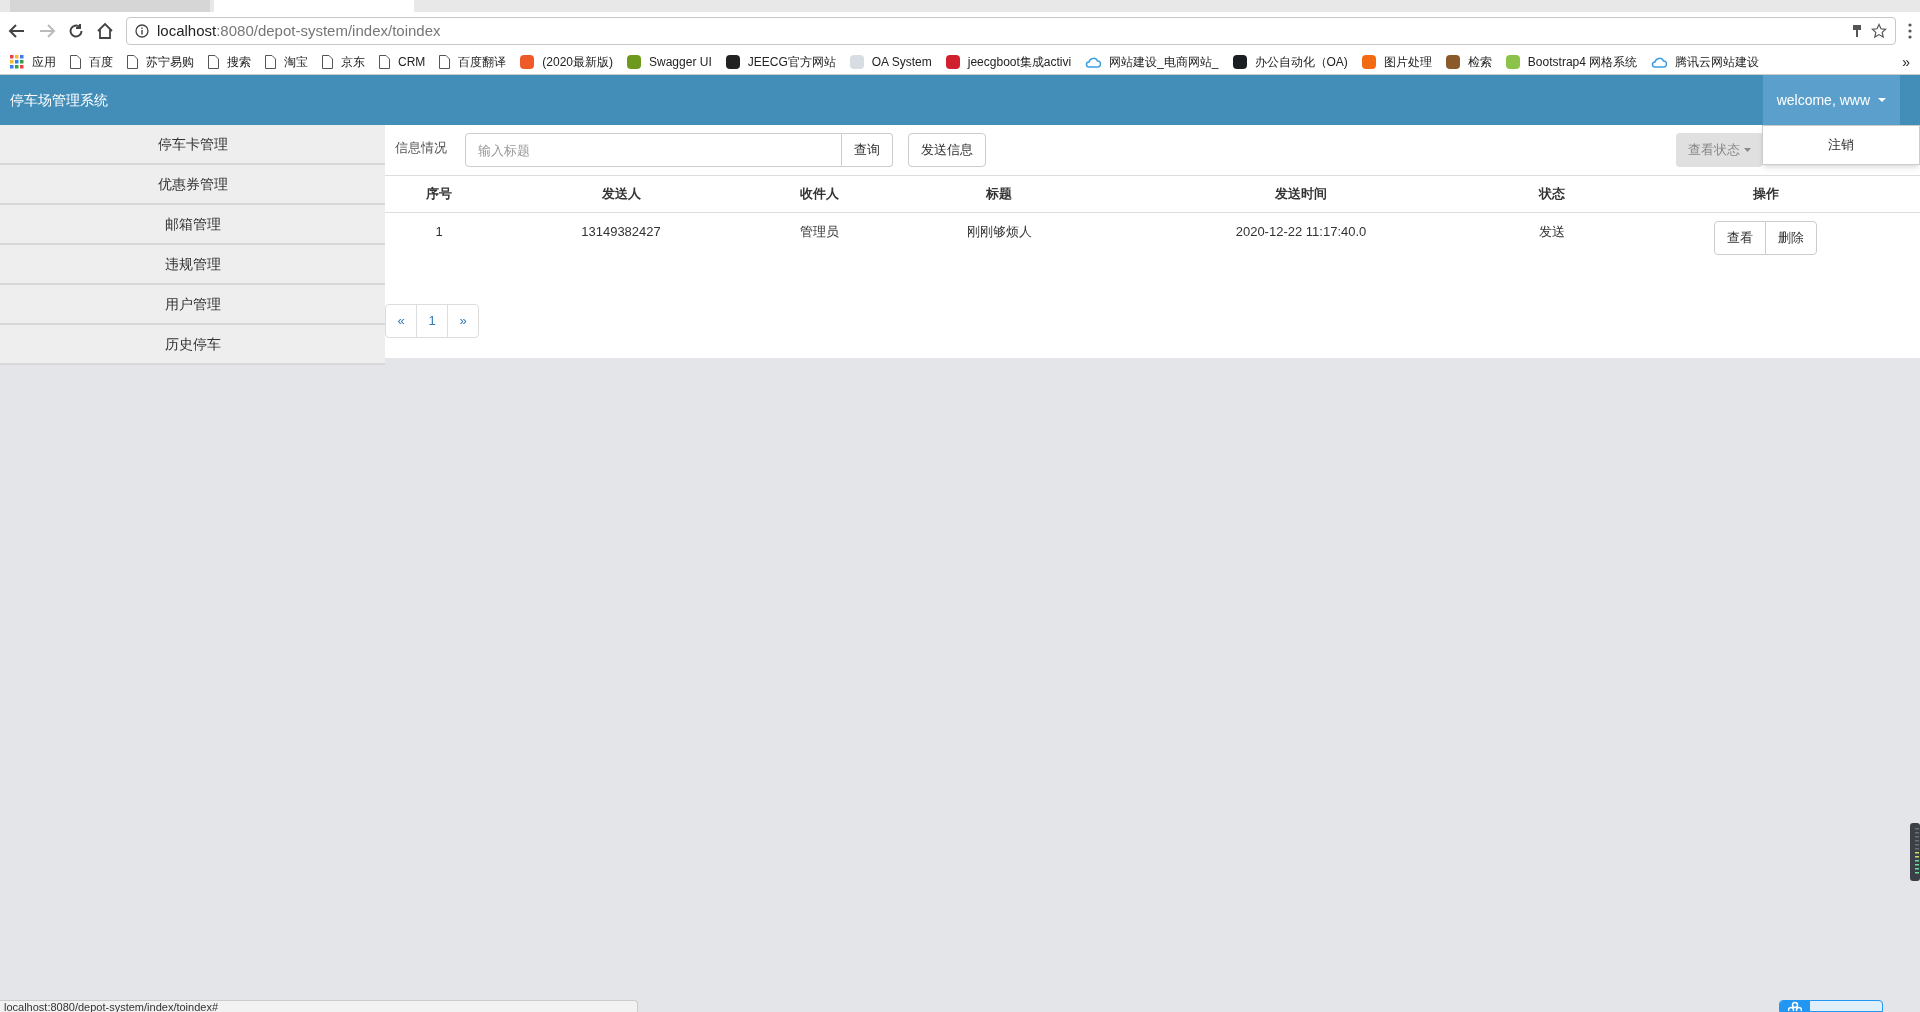 The image size is (1920, 1012). What do you see at coordinates (421, 148) in the screenshot?
I see `toolbar-label: 信息情况` at bounding box center [421, 148].